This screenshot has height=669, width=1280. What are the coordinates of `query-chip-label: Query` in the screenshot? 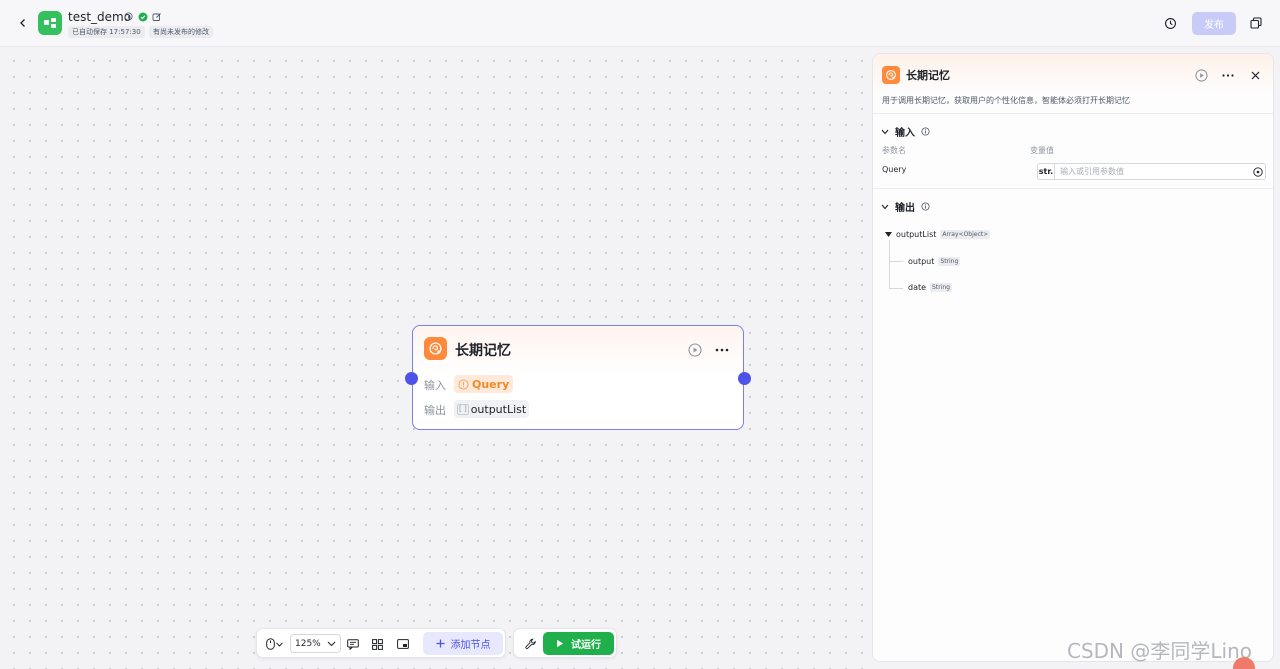 It's located at (491, 384).